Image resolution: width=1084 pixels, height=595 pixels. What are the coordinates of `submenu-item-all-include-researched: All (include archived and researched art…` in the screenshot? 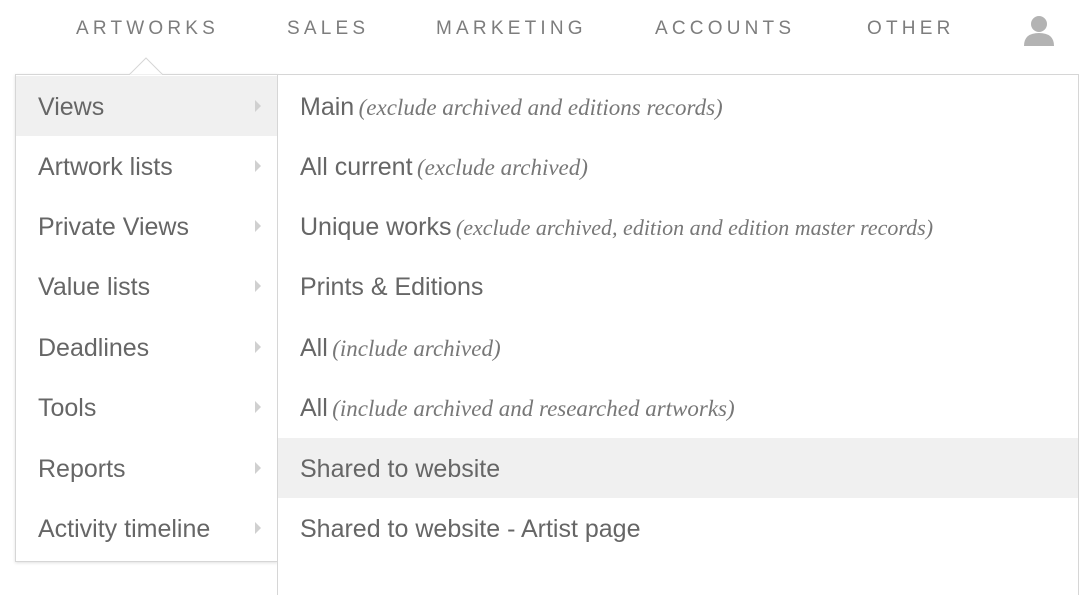 It's located at (678, 407).